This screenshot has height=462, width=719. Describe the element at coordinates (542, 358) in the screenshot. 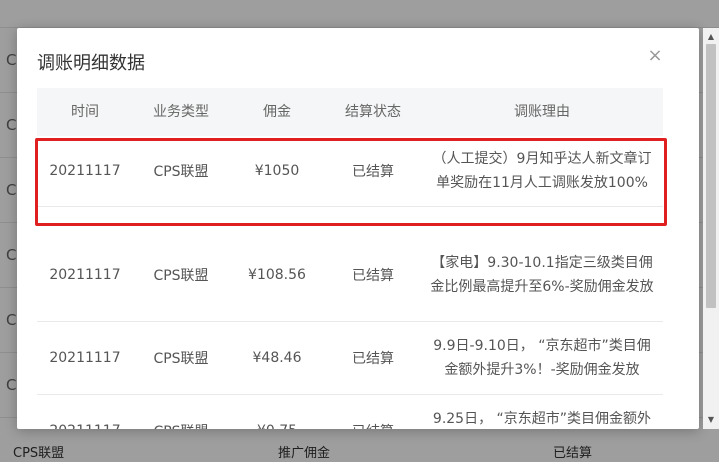

I see `cell-reason: 9.9日-9.10日， “京东超市”类目佣金额外提升3%！-奖励佣金发放` at that location.